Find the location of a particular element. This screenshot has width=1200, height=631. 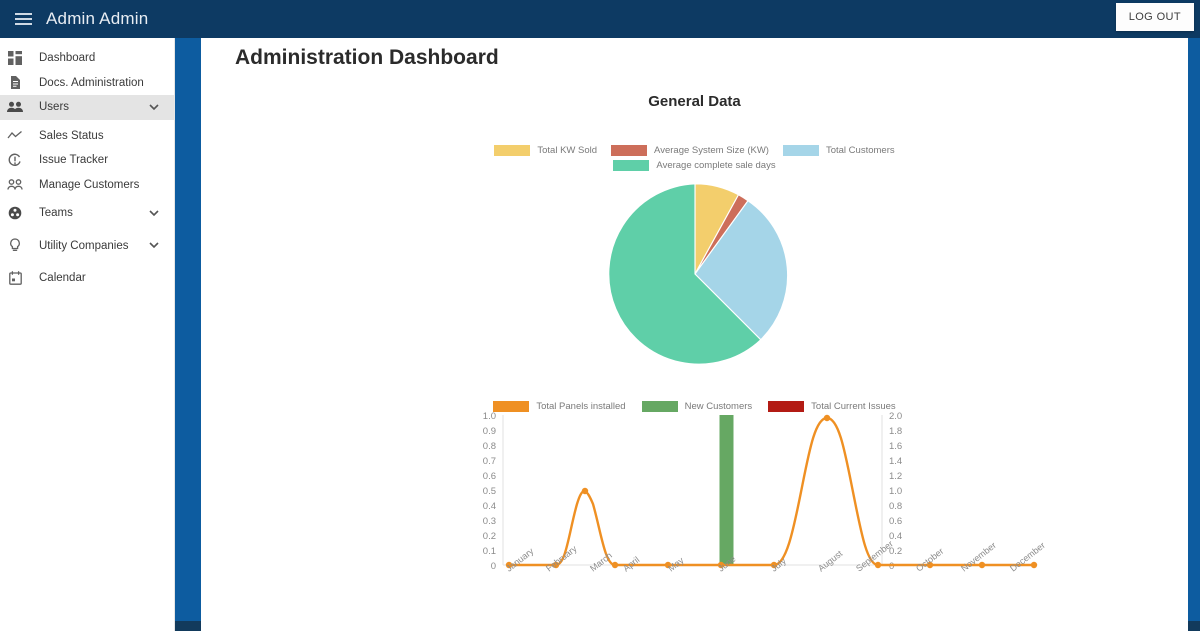

legend-item-average-complete-sale-days: Average complete sale days is located at coordinates (694, 165).